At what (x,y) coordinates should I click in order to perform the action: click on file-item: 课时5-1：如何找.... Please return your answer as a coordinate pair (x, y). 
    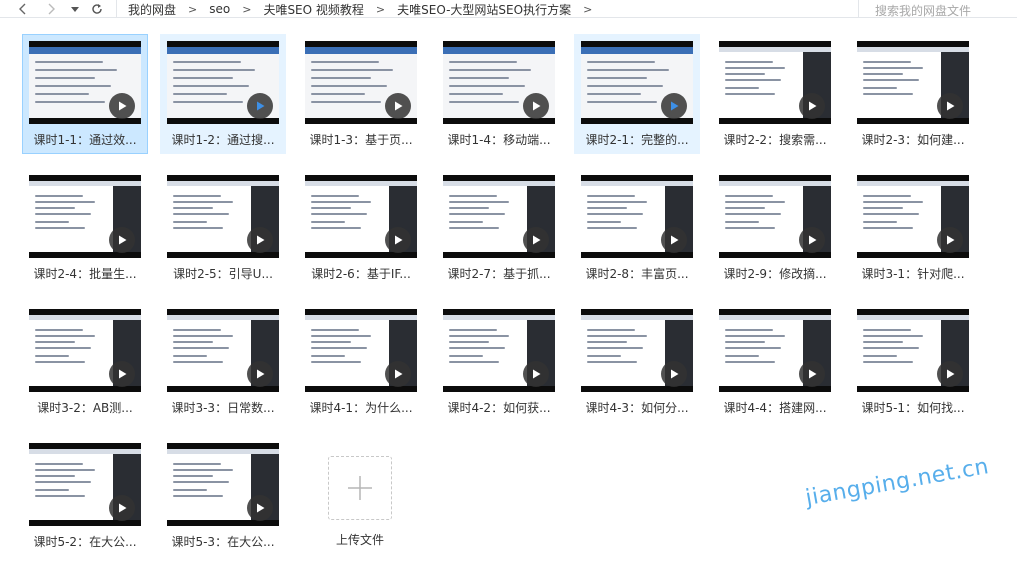
    Looking at the image, I should click on (913, 362).